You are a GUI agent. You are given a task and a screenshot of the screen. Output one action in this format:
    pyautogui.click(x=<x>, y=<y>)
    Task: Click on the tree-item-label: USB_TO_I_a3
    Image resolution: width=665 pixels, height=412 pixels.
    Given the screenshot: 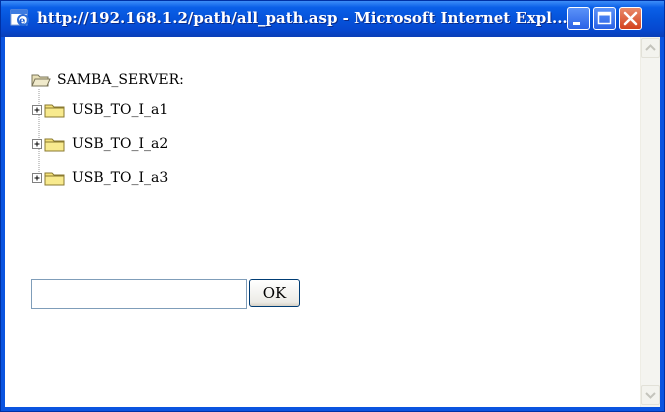 What is the action you would take?
    pyautogui.click(x=120, y=178)
    